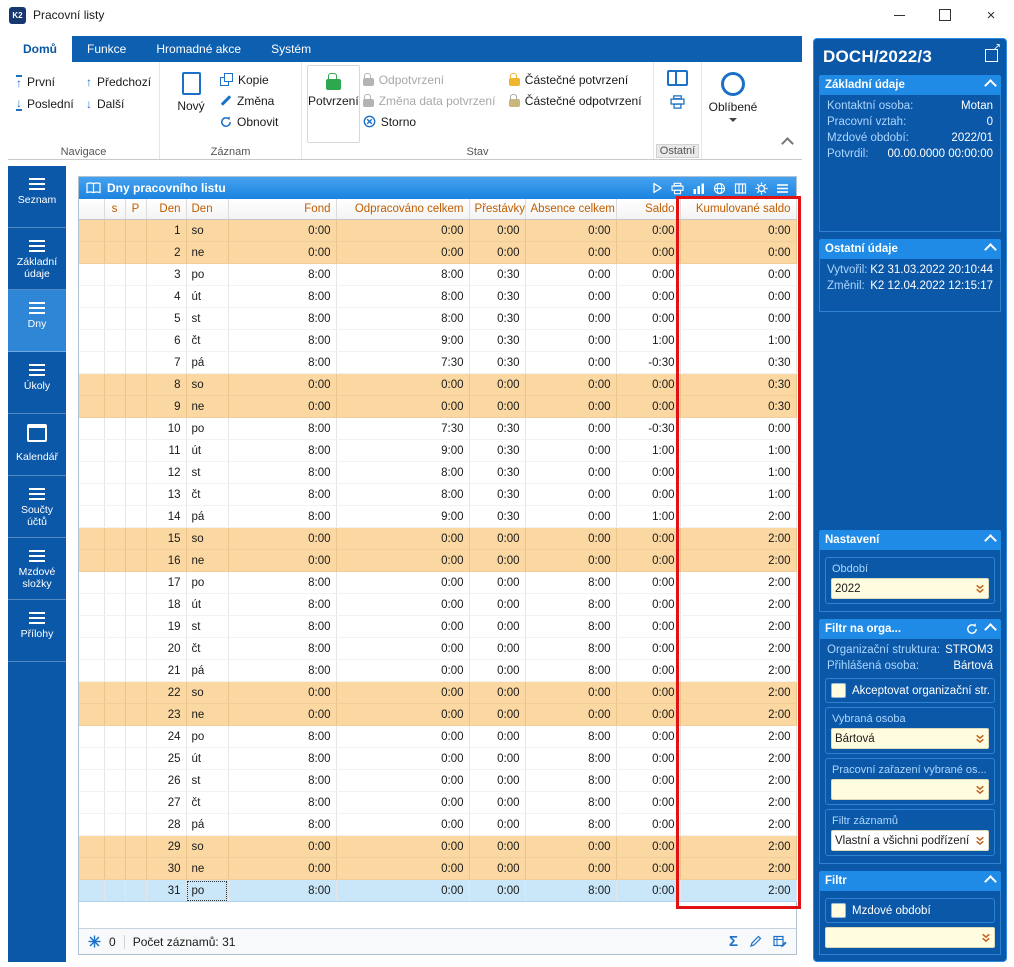 The width and height of the screenshot is (1014, 967). Describe the element at coordinates (37, 631) in the screenshot. I see `sidebar-item-prilohy: Přílohy` at that location.